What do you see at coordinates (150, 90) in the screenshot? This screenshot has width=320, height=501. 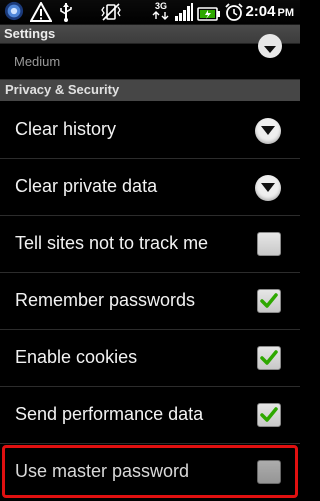 I see `category-header: Privacy & Security` at bounding box center [150, 90].